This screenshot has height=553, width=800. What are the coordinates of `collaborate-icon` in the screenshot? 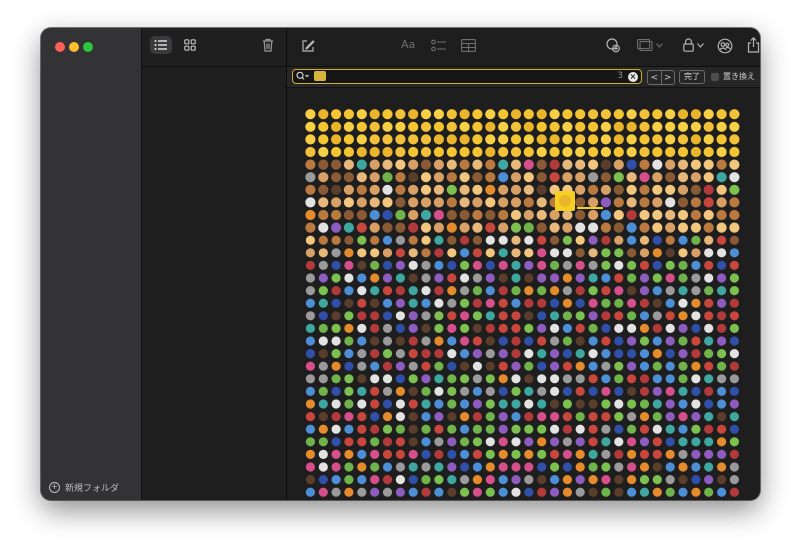 It's located at (725, 46).